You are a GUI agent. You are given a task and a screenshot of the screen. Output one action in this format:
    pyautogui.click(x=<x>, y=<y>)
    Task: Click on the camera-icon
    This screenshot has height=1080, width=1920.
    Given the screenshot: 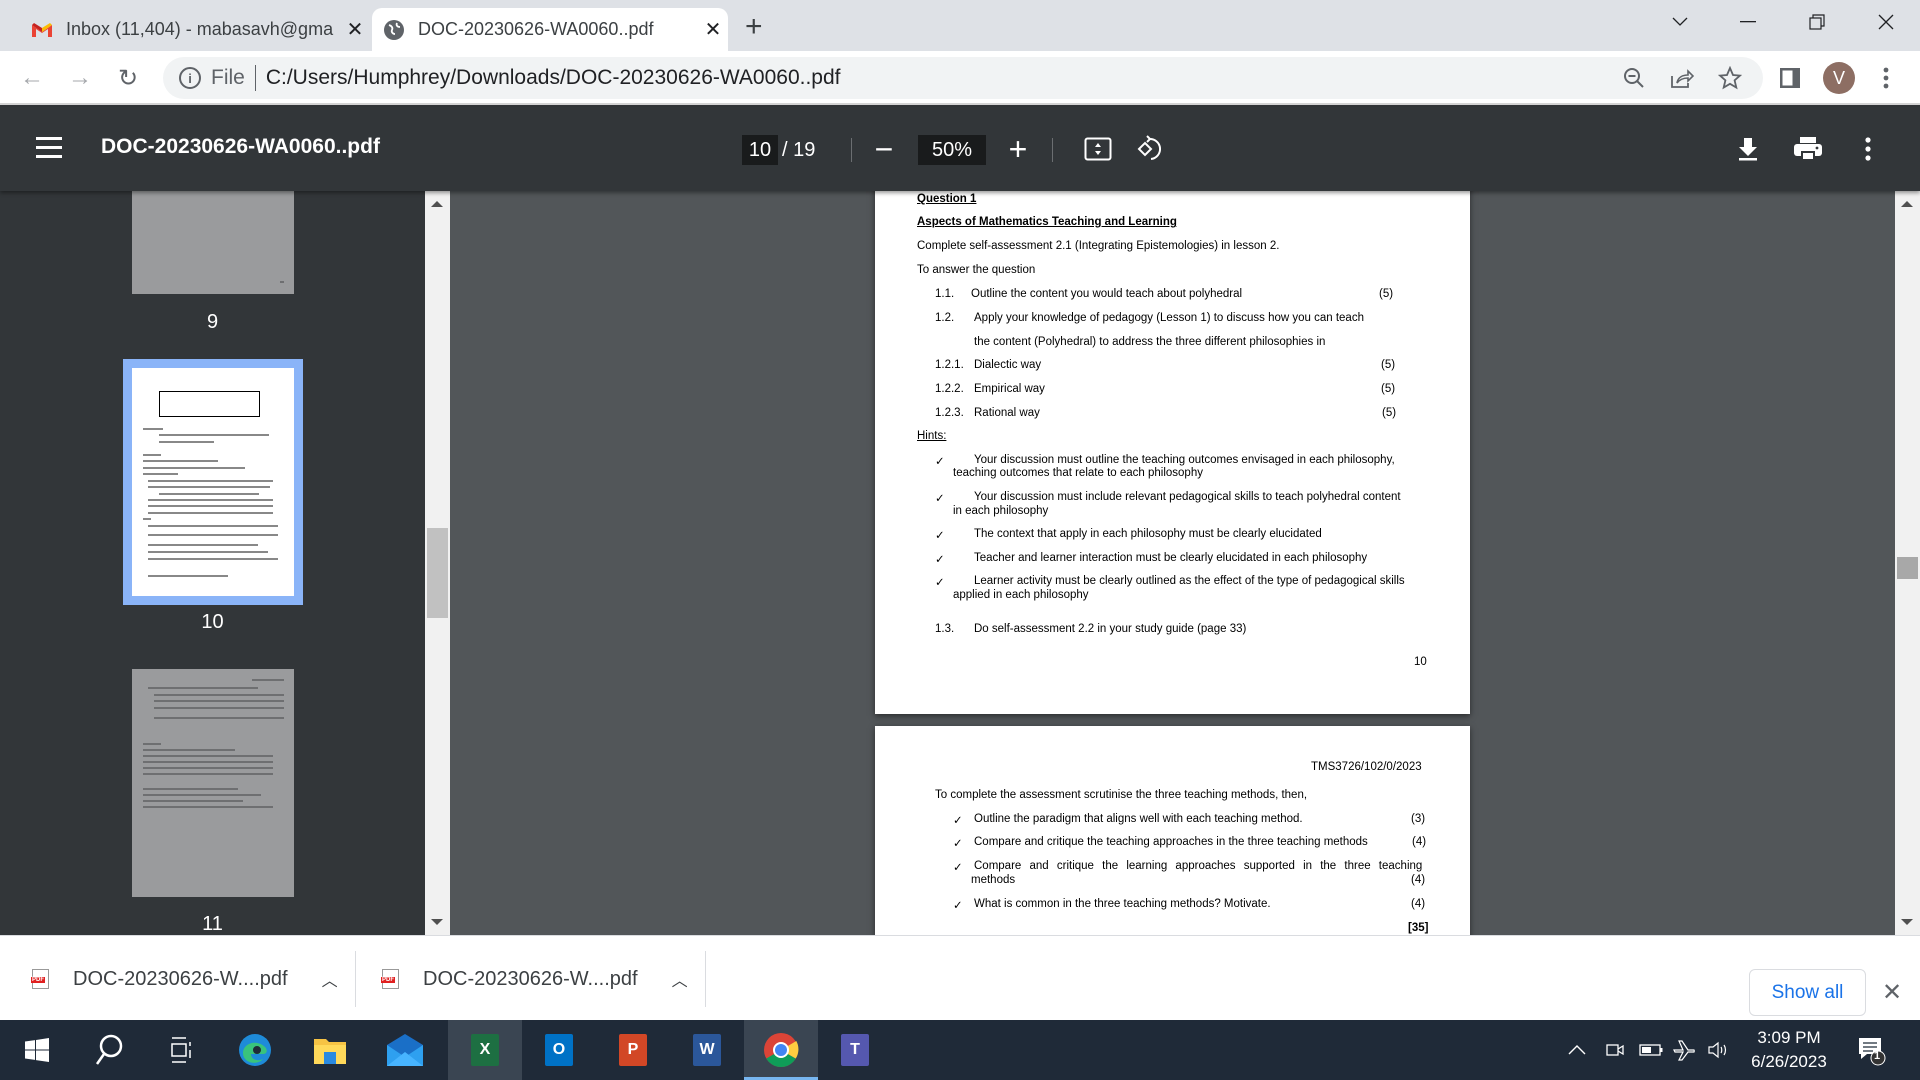 What is the action you would take?
    pyautogui.click(x=1615, y=1050)
    